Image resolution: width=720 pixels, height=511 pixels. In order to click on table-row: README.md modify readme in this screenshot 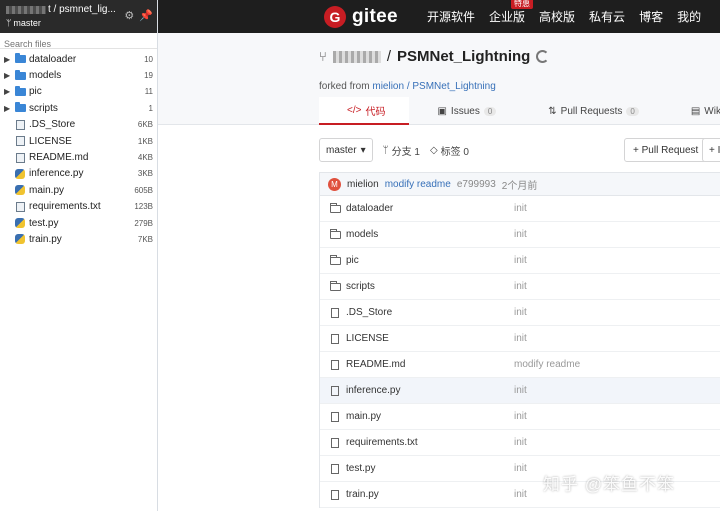, I will do `click(520, 365)`.